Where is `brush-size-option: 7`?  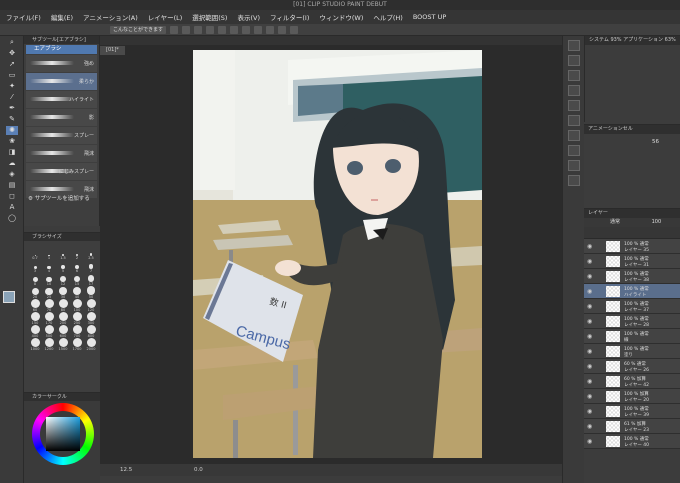 brush-size-option: 7 is located at coordinates (91, 266).